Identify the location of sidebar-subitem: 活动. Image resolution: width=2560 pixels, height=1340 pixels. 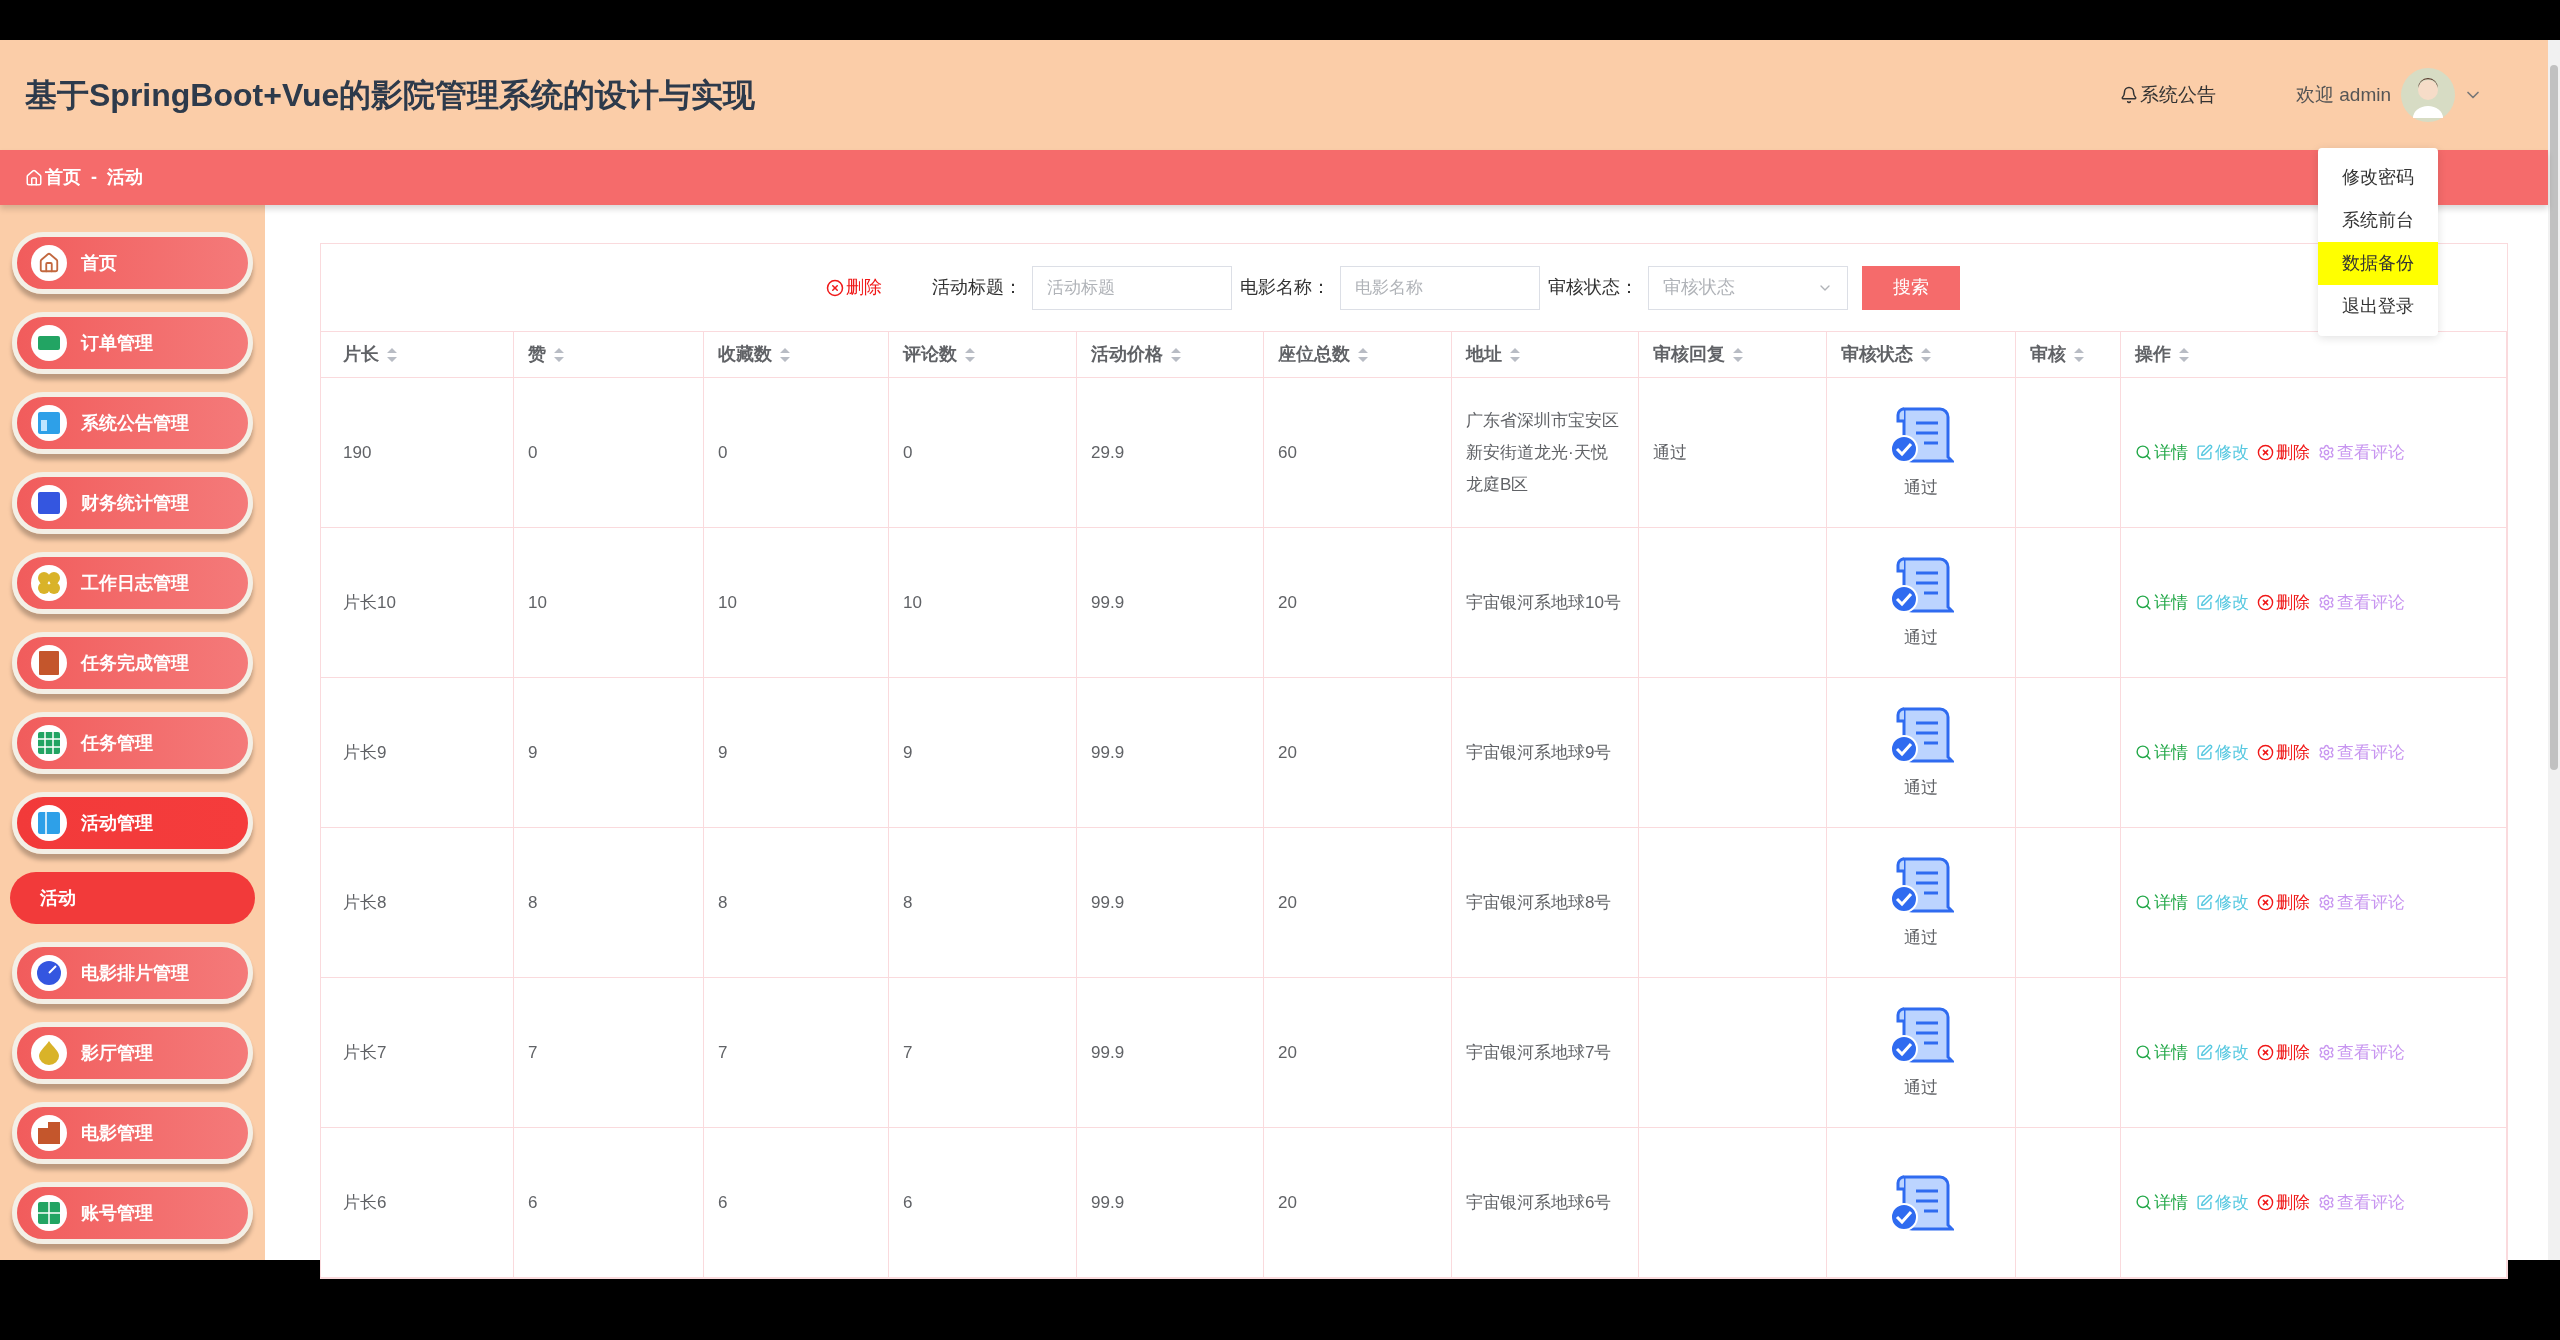
(132, 898).